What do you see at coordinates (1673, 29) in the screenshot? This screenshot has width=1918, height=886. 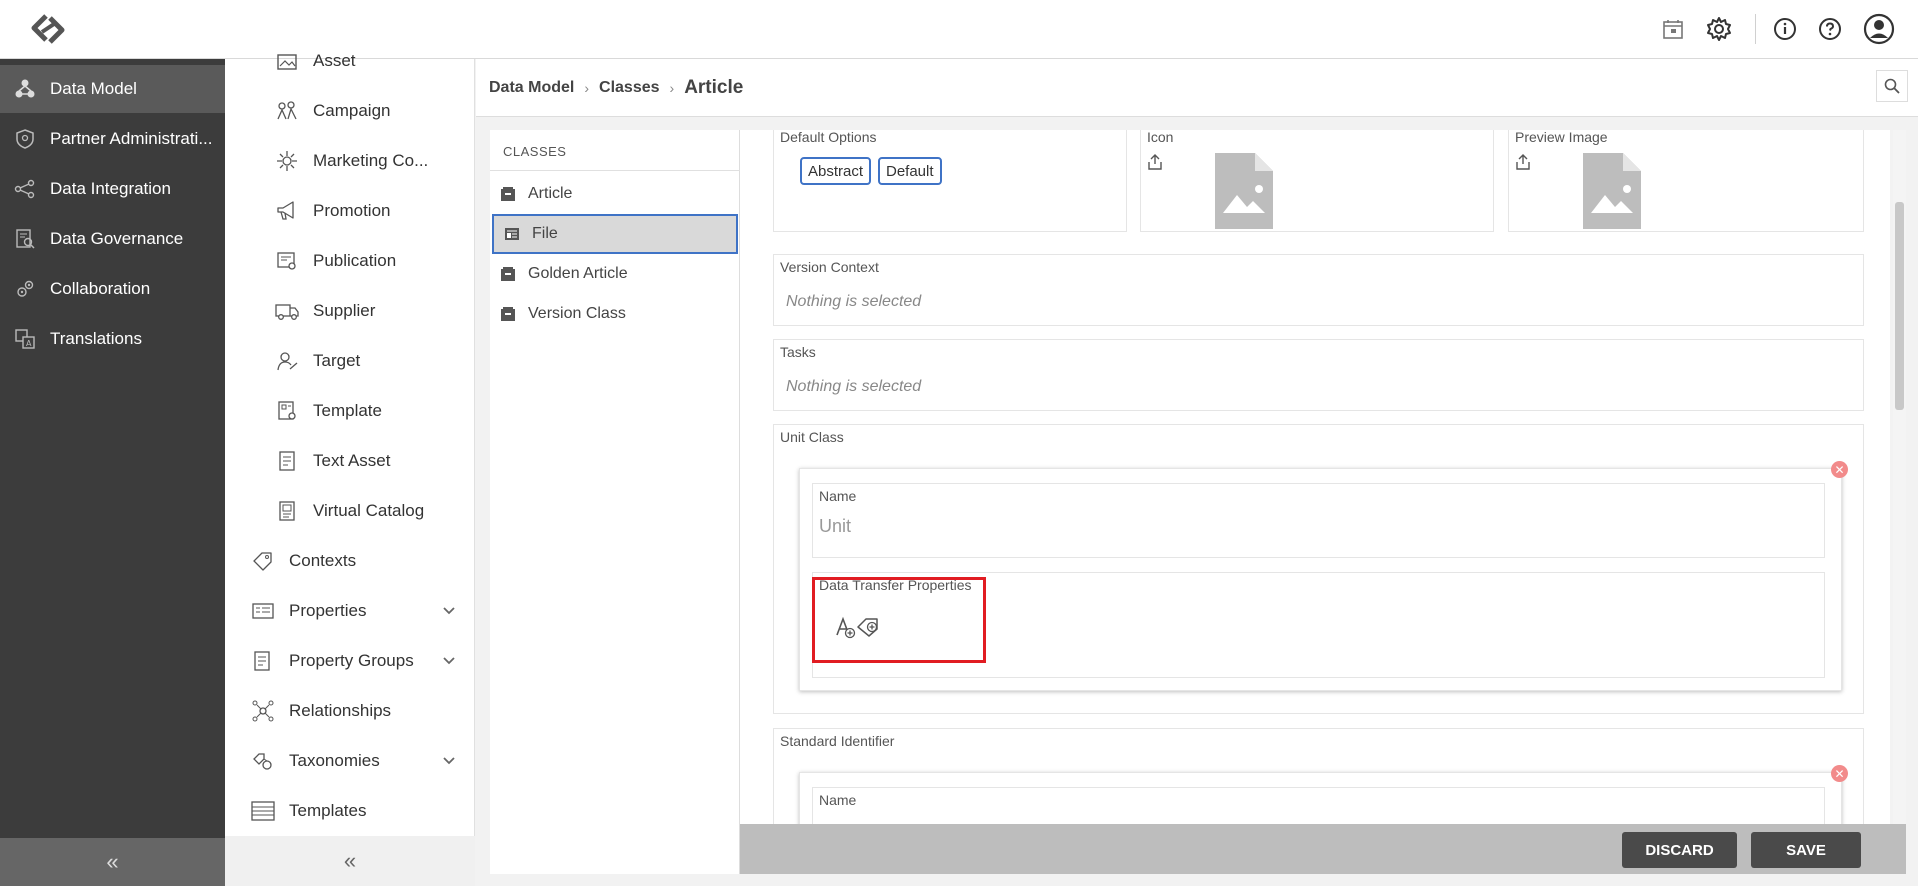 I see `calendar-icon` at bounding box center [1673, 29].